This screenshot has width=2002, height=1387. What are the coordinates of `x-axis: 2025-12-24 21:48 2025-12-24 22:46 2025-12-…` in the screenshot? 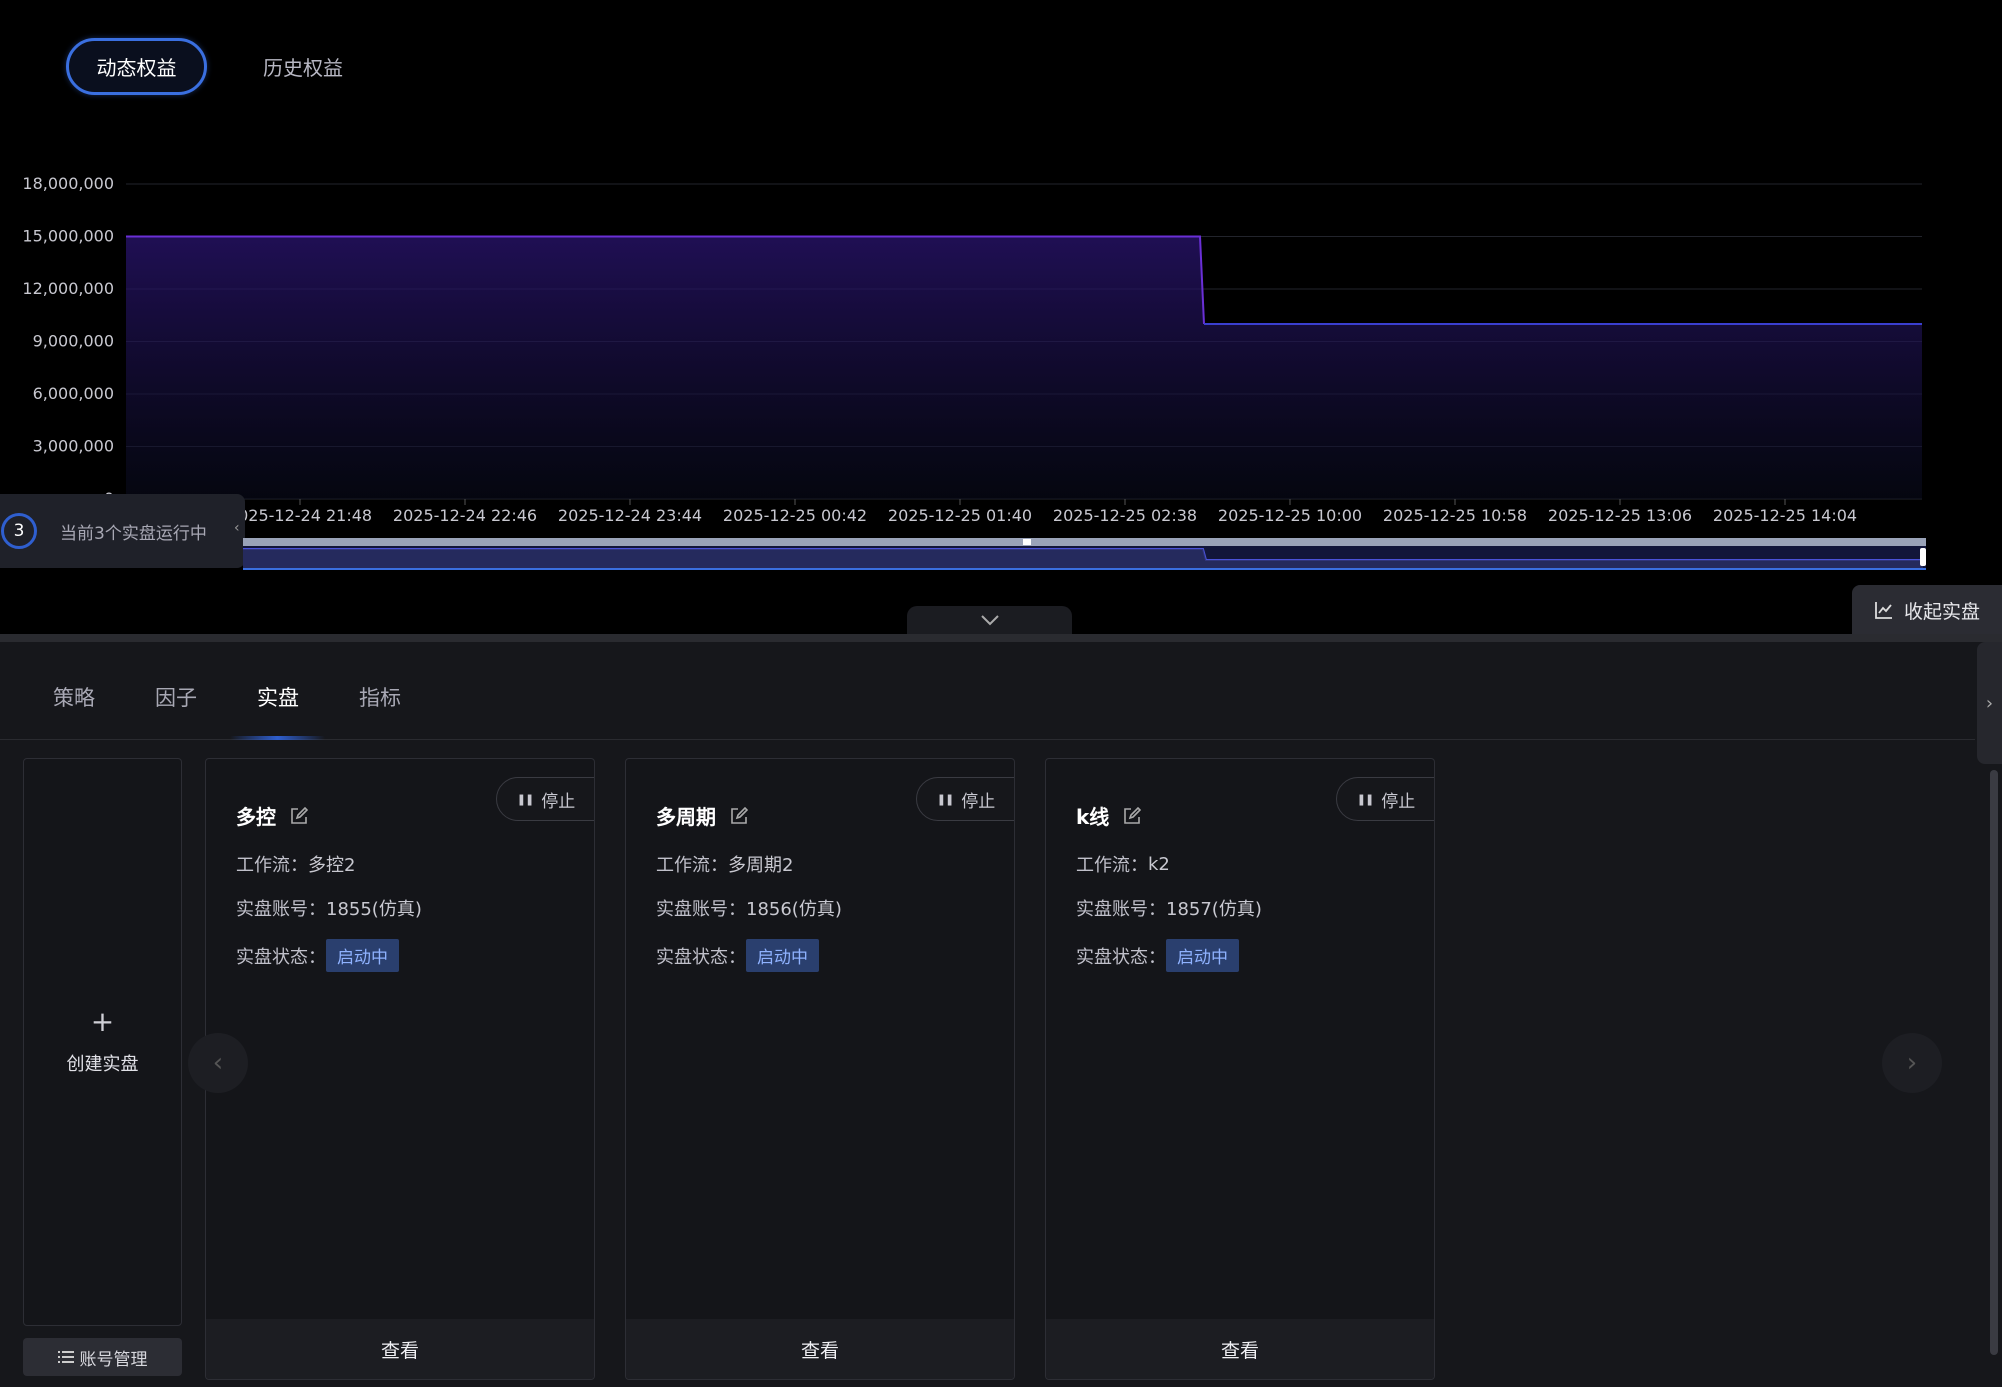 It's located at (1042, 512).